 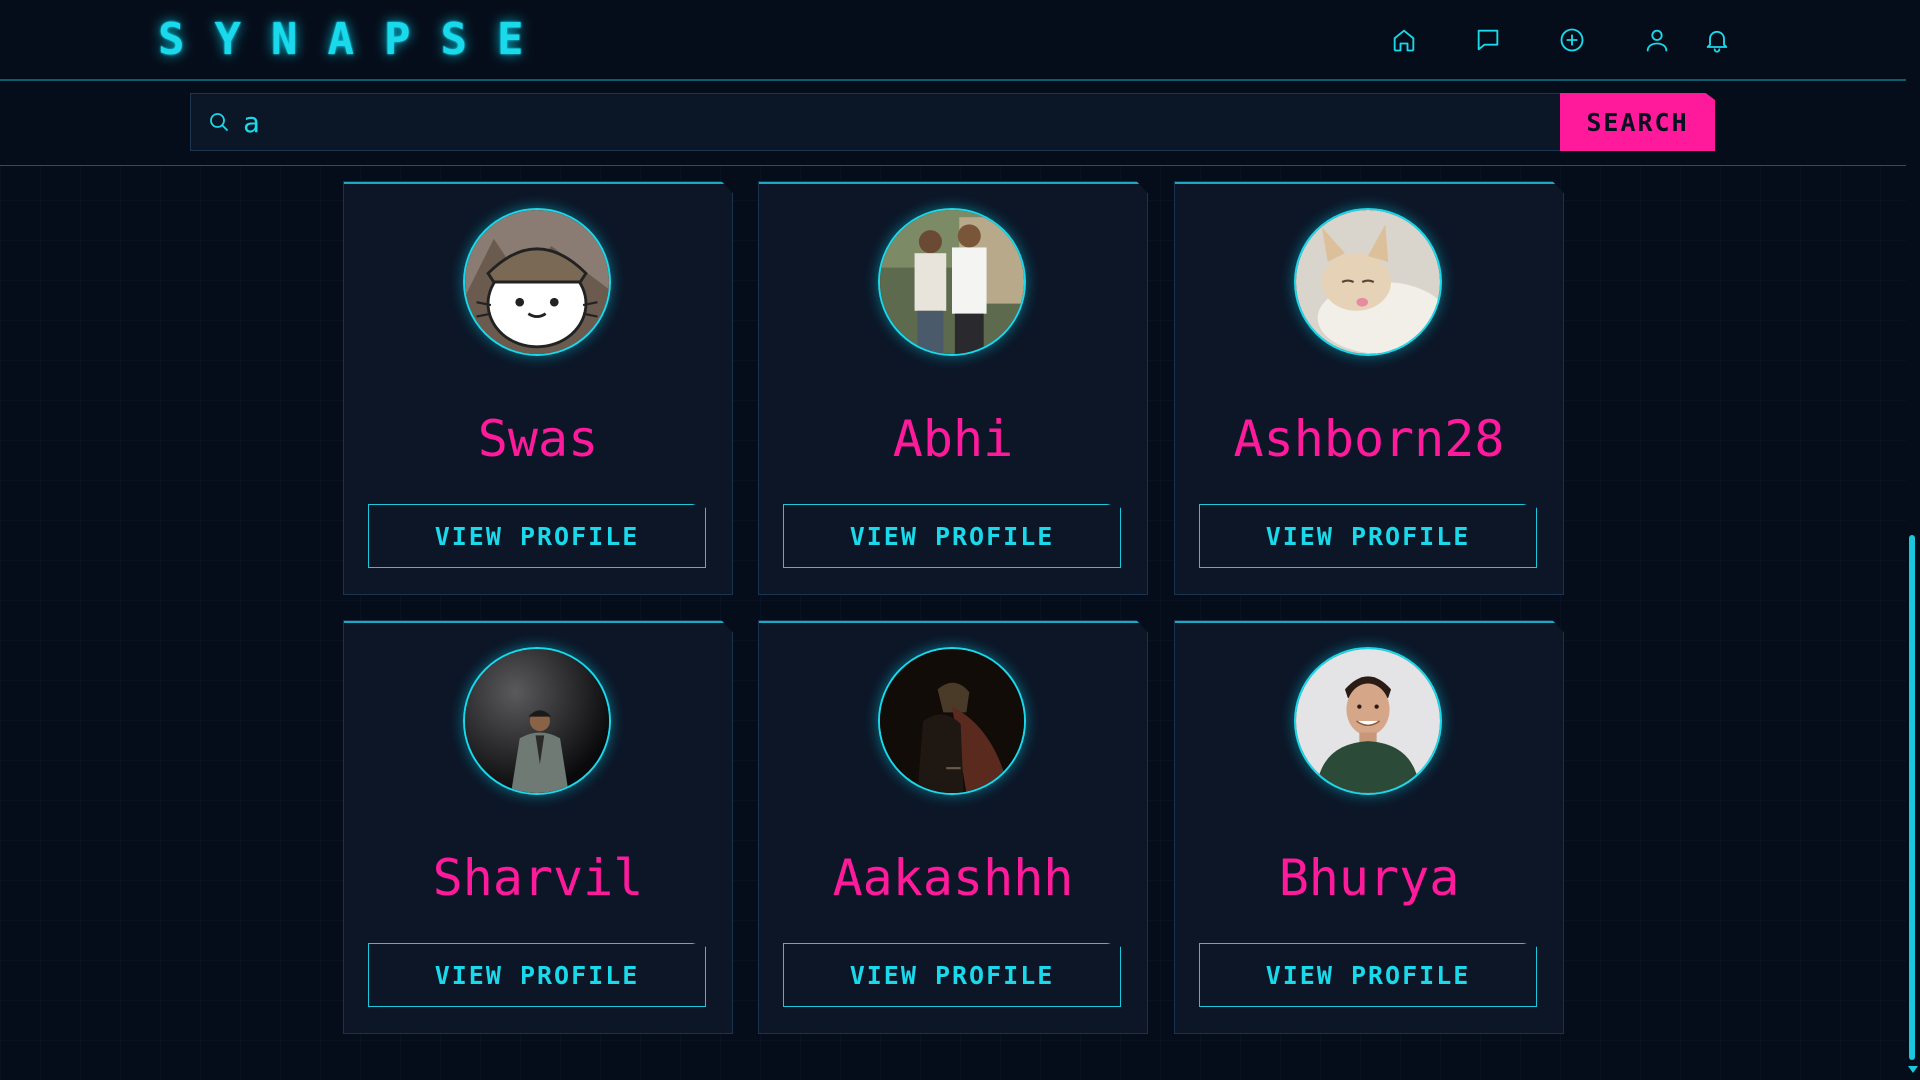 What do you see at coordinates (1572, 40) in the screenshot?
I see `plus-circle-icon` at bounding box center [1572, 40].